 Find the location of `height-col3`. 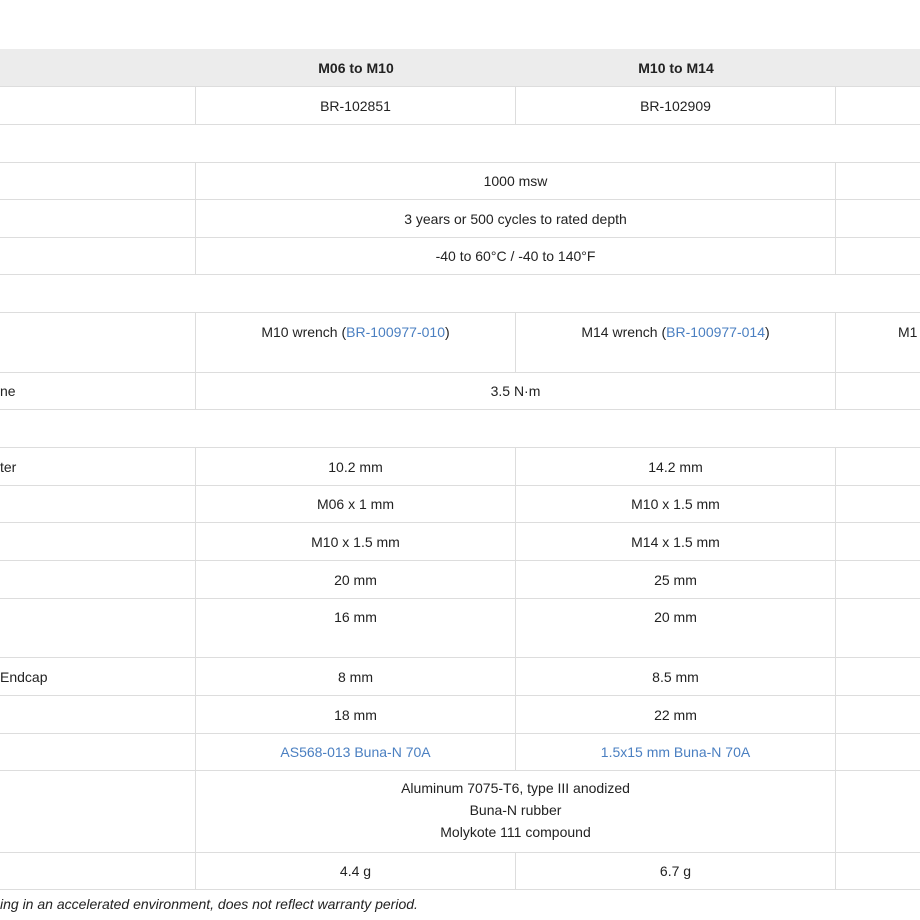

height-col3 is located at coordinates (878, 714).